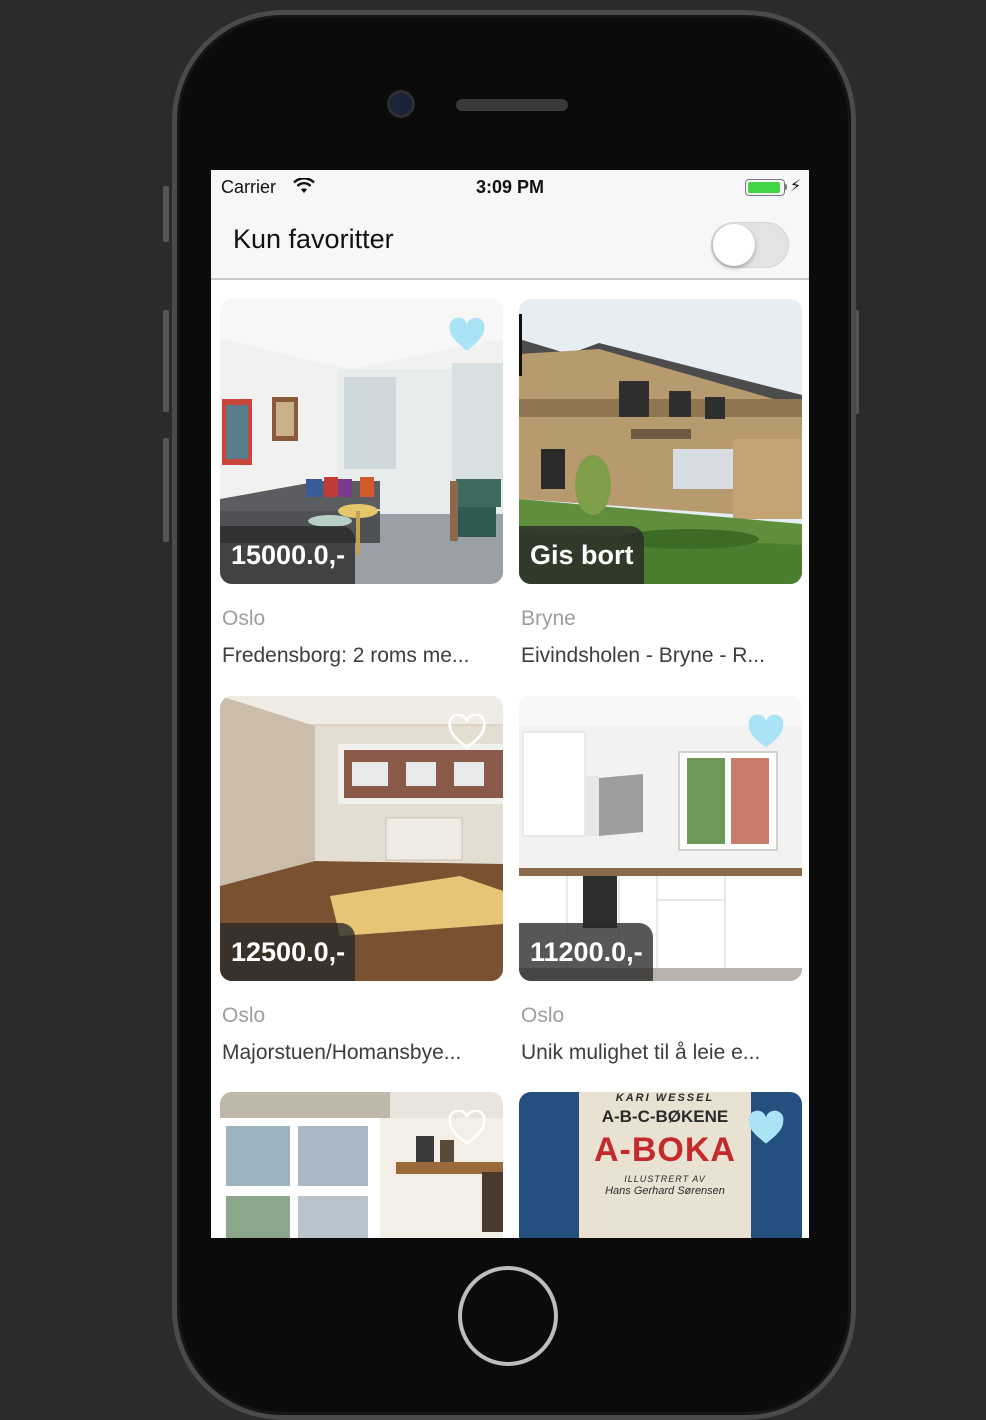 The width and height of the screenshot is (986, 1420). I want to click on battery-tip, so click(785, 187).